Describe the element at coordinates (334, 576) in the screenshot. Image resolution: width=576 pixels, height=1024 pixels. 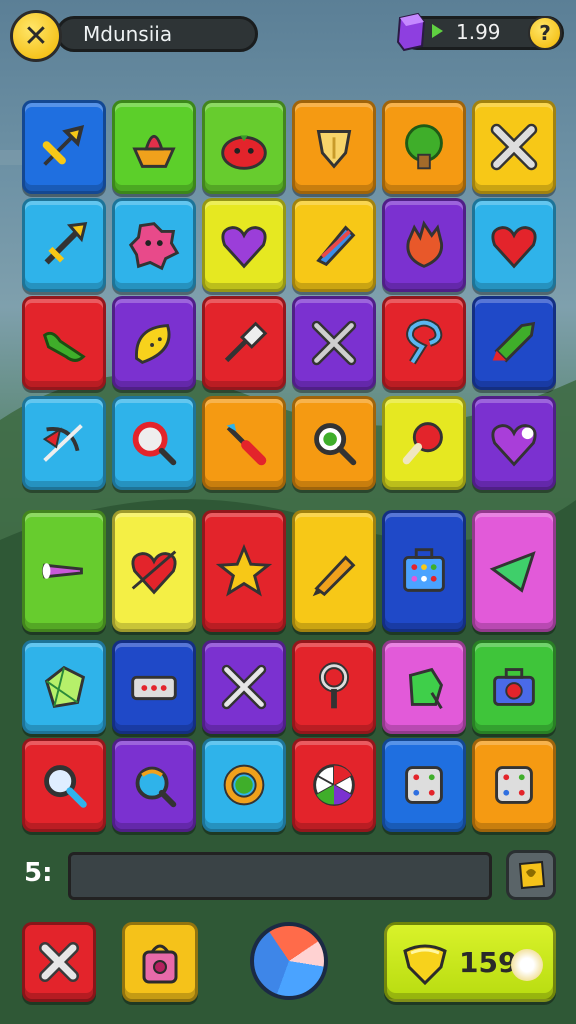
I see `pencil-icon` at that location.